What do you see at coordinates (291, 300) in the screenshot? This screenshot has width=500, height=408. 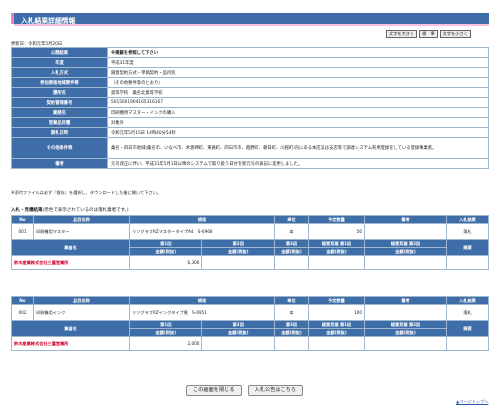 I see `unit-header: 単位` at bounding box center [291, 300].